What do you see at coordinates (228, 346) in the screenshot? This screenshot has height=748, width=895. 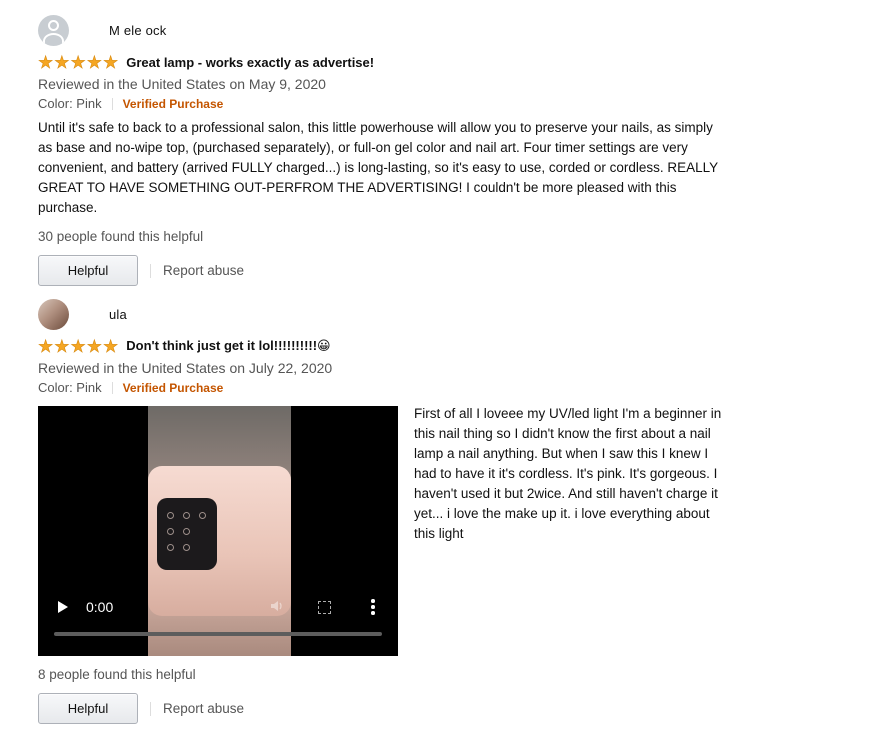 I see `review-title: Don't think just get it lol!!!!!!!!!!😀` at bounding box center [228, 346].